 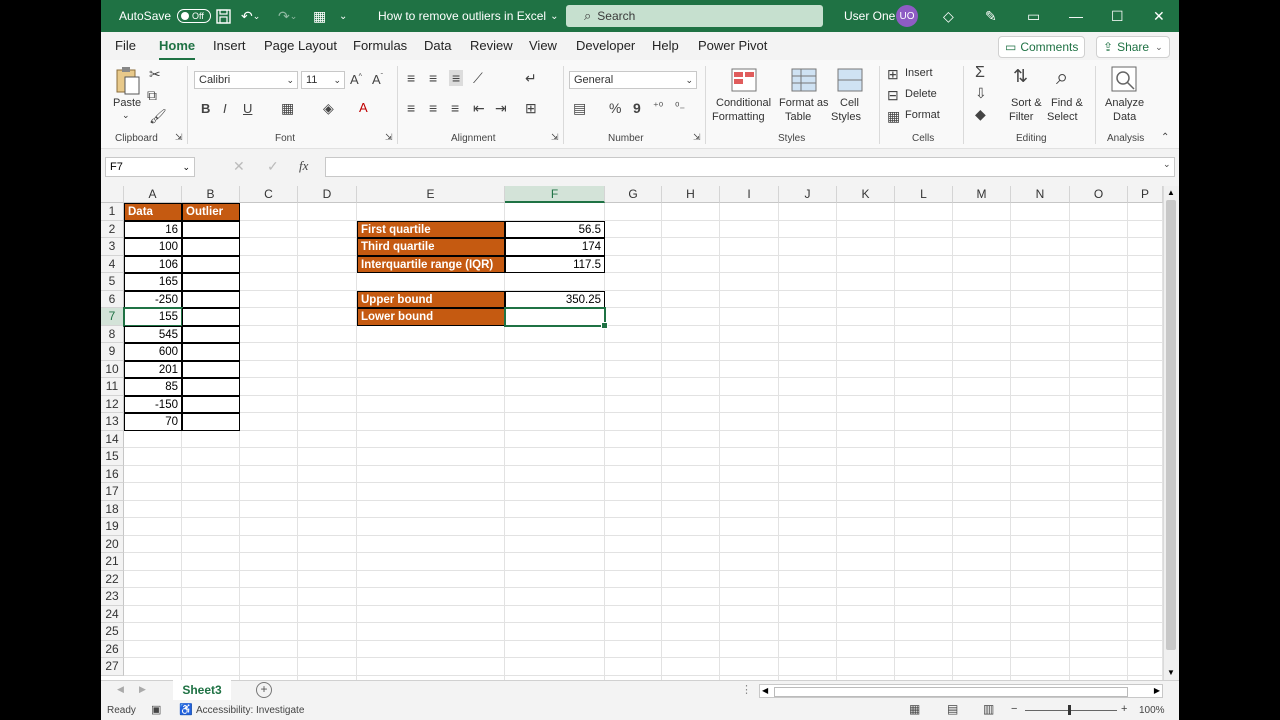 I want to click on tab-home: Home, so click(x=177, y=45).